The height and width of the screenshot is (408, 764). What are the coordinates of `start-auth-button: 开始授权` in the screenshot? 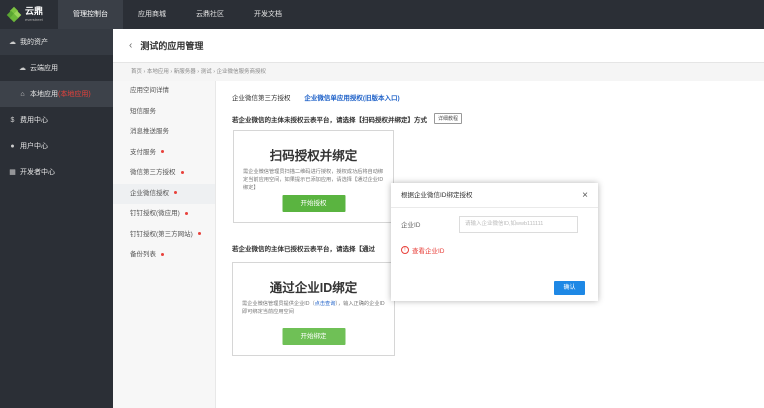 It's located at (313, 203).